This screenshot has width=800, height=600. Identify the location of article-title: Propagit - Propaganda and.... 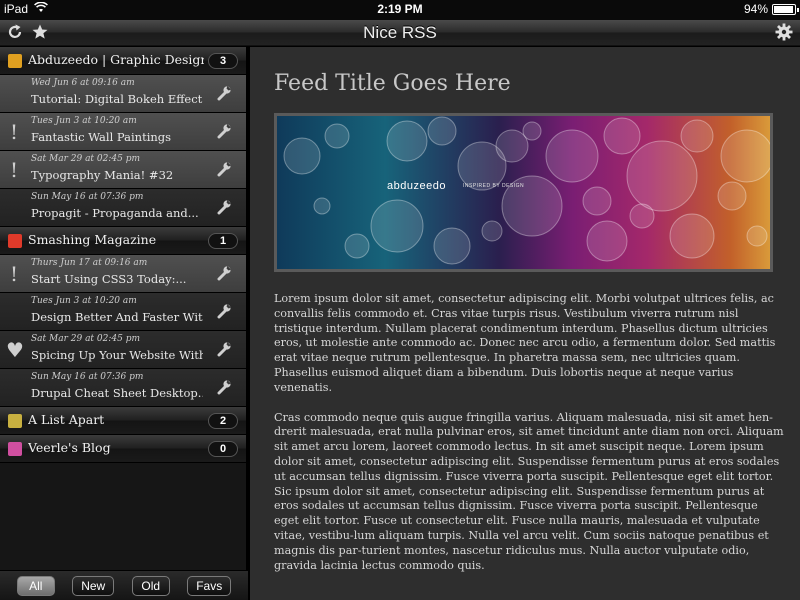
(115, 213).